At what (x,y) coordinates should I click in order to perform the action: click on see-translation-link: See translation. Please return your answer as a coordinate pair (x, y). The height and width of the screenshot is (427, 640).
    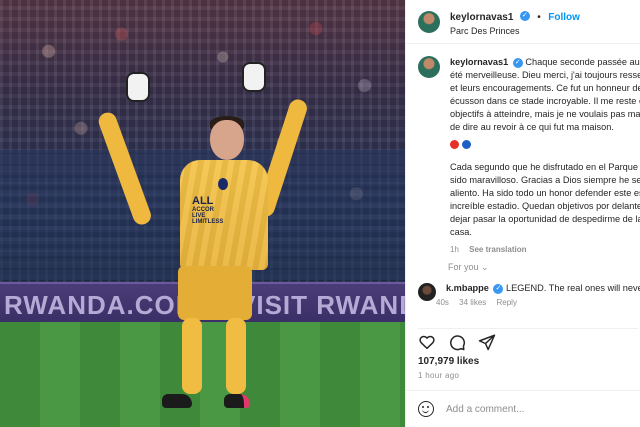
    Looking at the image, I should click on (497, 249).